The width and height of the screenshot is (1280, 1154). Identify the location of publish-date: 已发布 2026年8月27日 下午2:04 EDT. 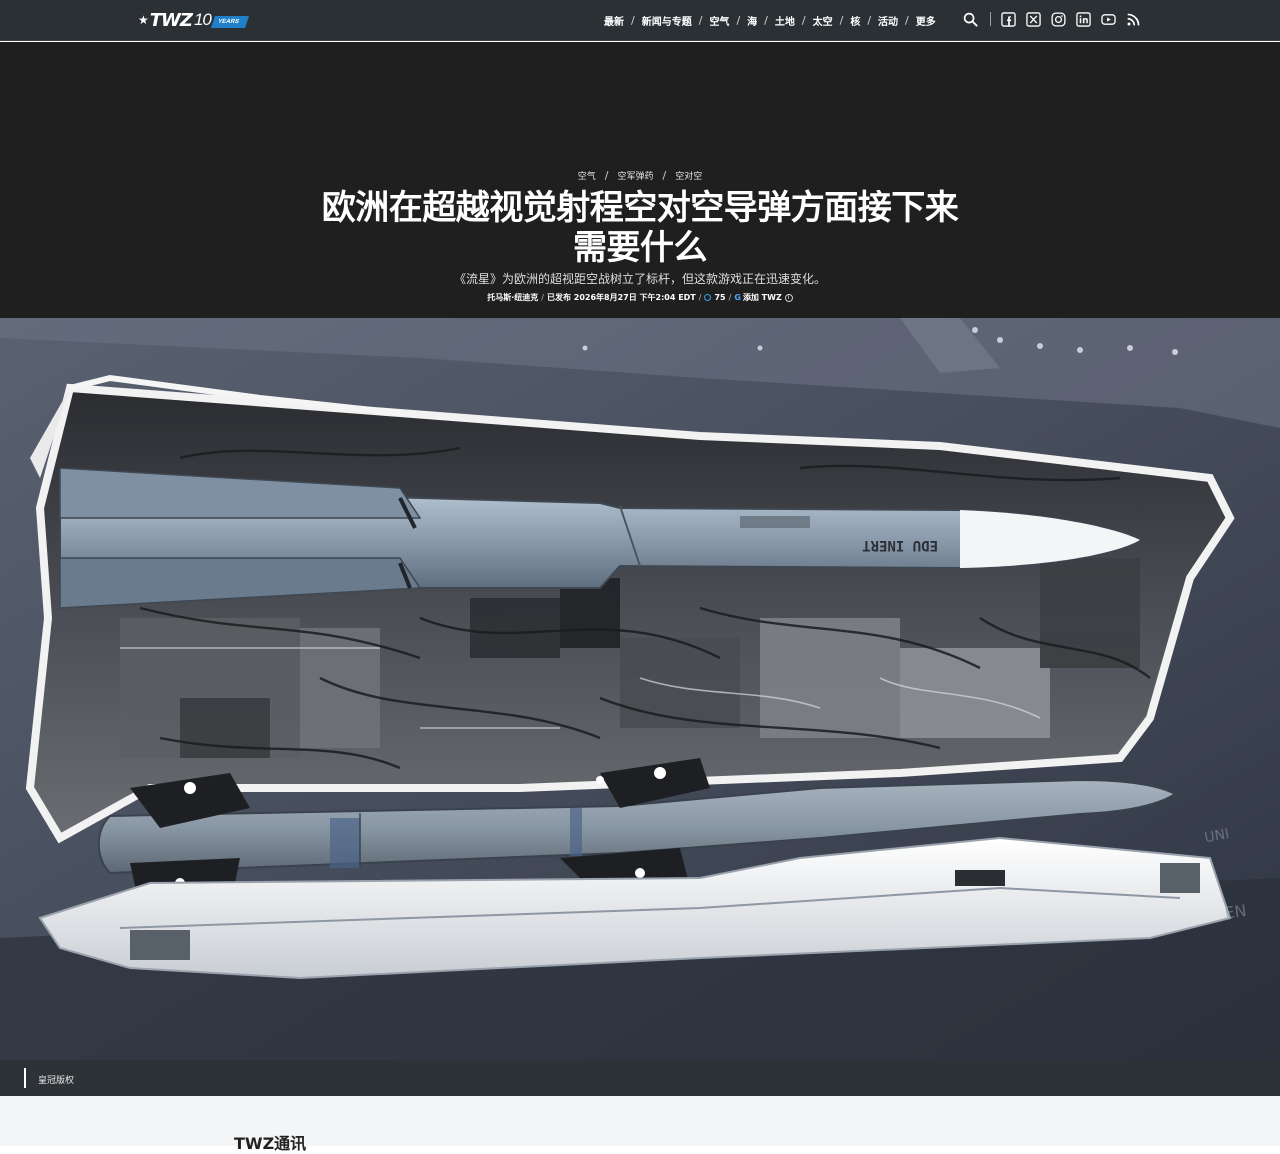
(621, 297).